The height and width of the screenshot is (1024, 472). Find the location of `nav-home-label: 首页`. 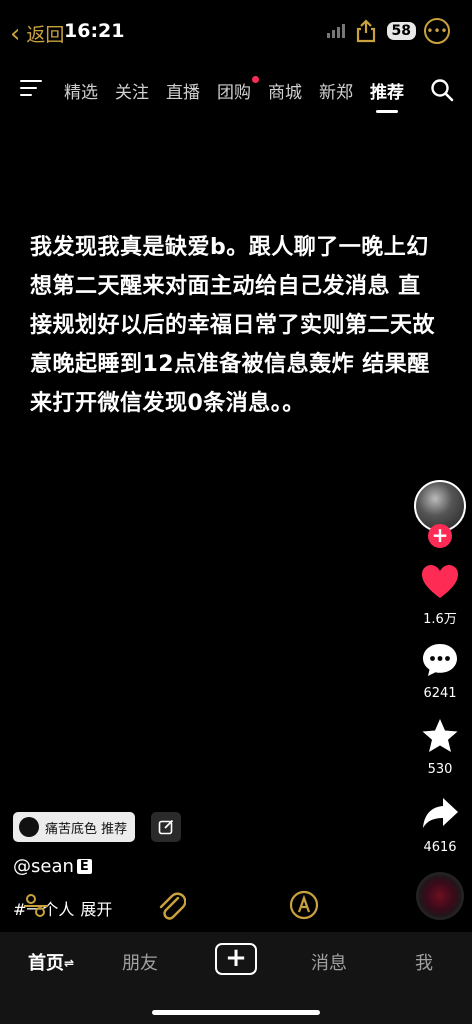

nav-home-label: 首页 is located at coordinates (46, 963).